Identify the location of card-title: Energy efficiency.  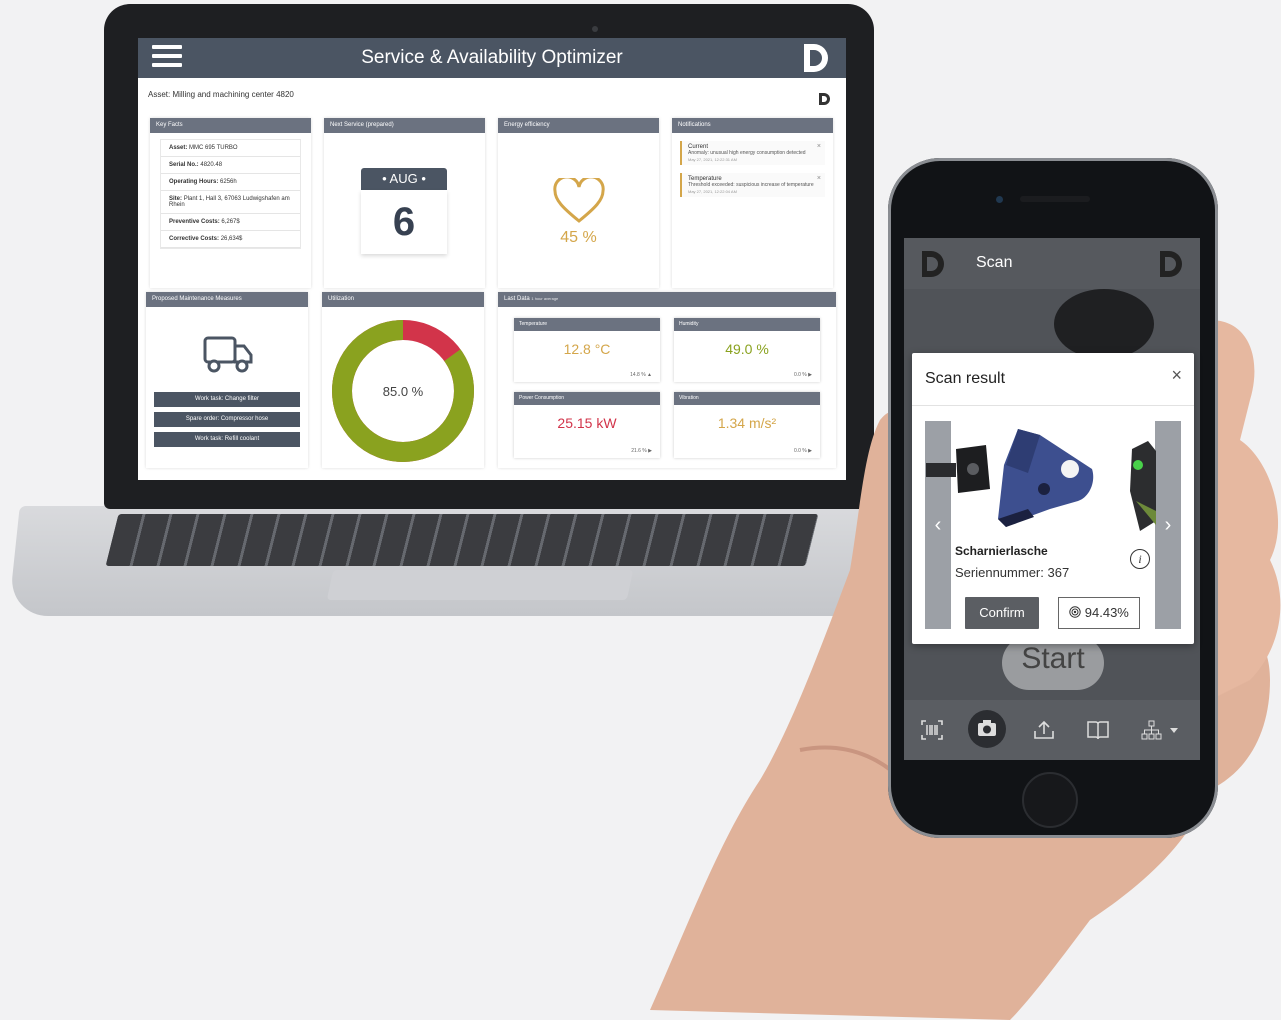
(578, 125).